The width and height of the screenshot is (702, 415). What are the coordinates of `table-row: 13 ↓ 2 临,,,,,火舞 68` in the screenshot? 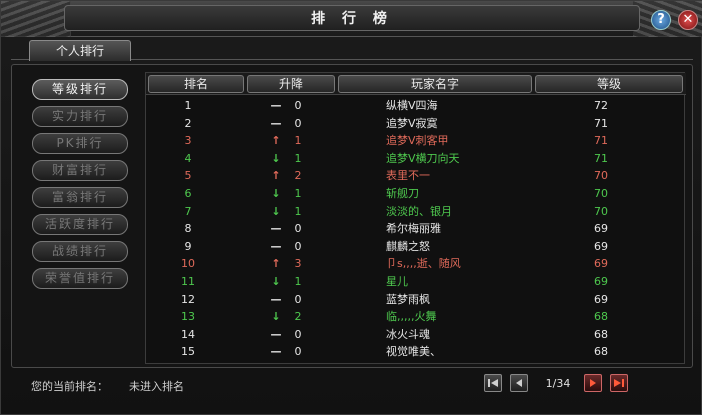 It's located at (416, 317).